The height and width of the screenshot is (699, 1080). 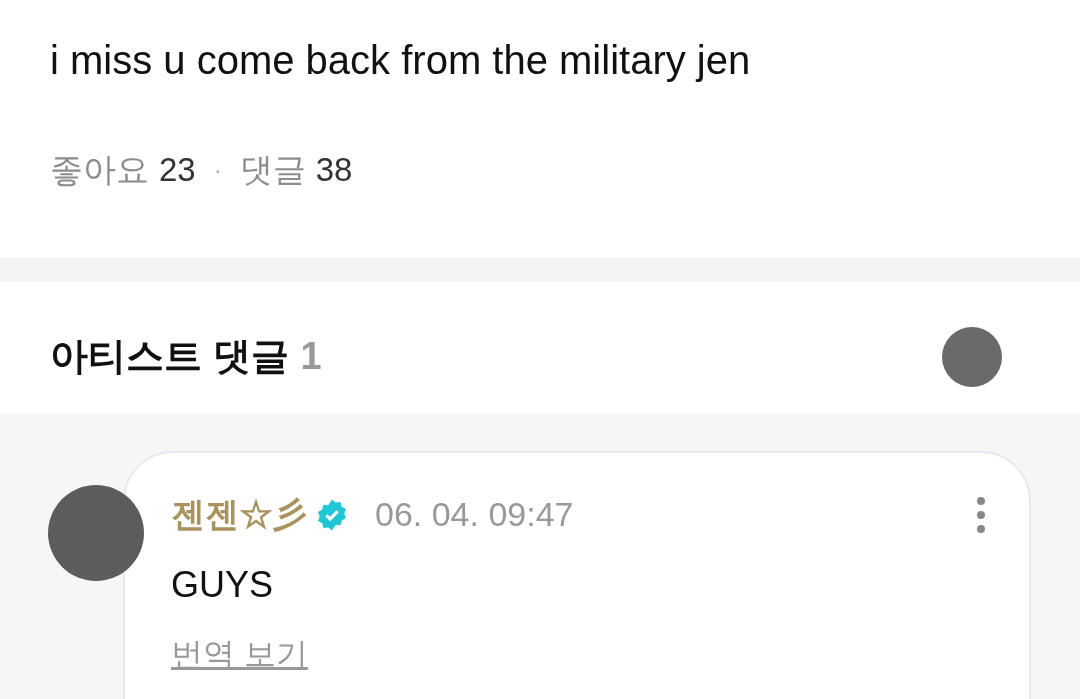 I want to click on section-title: 아티스트 댓글, so click(x=169, y=356).